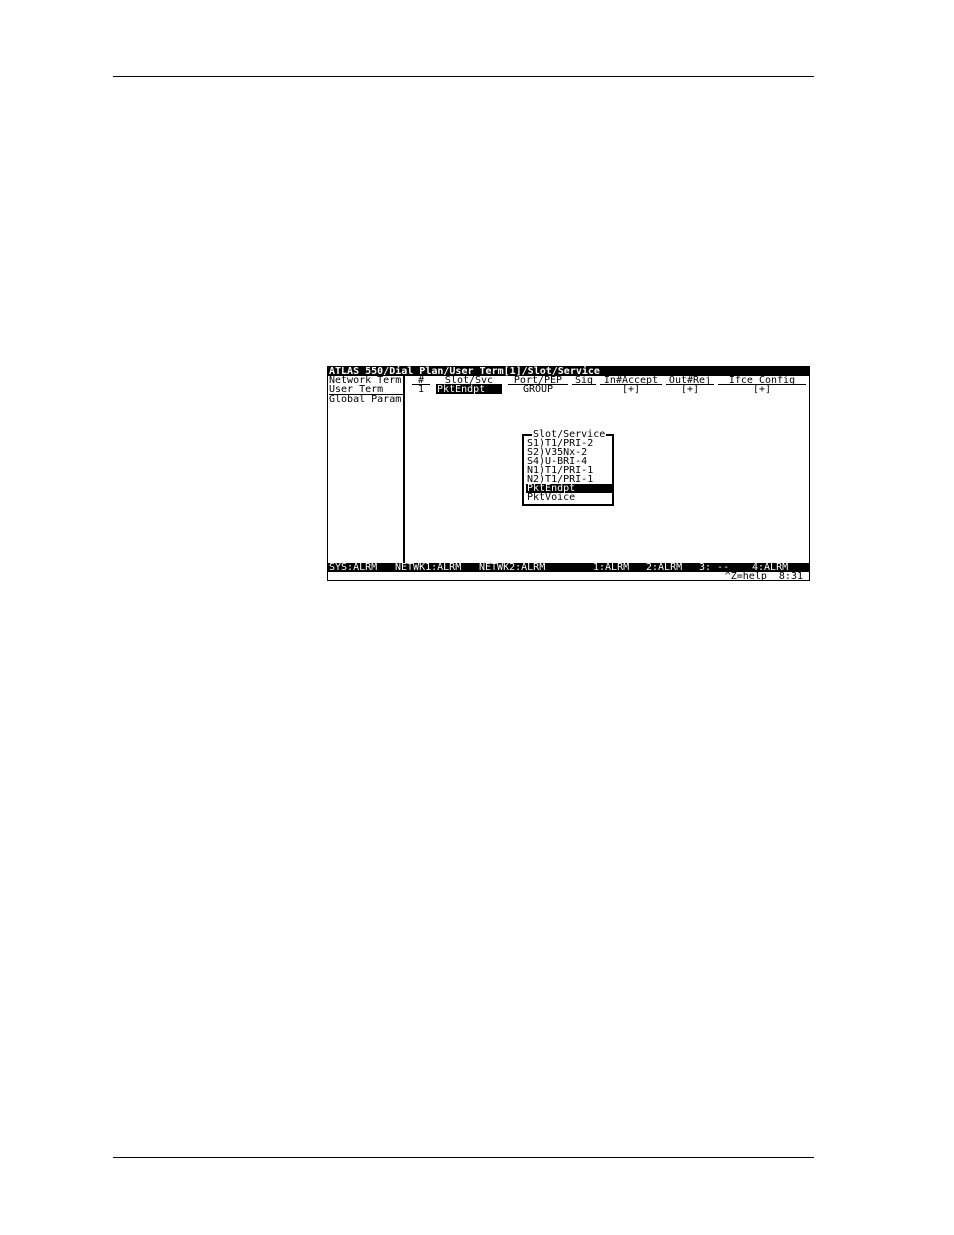 The height and width of the screenshot is (1235, 954). Describe the element at coordinates (463, 76) in the screenshot. I see `page-header-rule` at that location.